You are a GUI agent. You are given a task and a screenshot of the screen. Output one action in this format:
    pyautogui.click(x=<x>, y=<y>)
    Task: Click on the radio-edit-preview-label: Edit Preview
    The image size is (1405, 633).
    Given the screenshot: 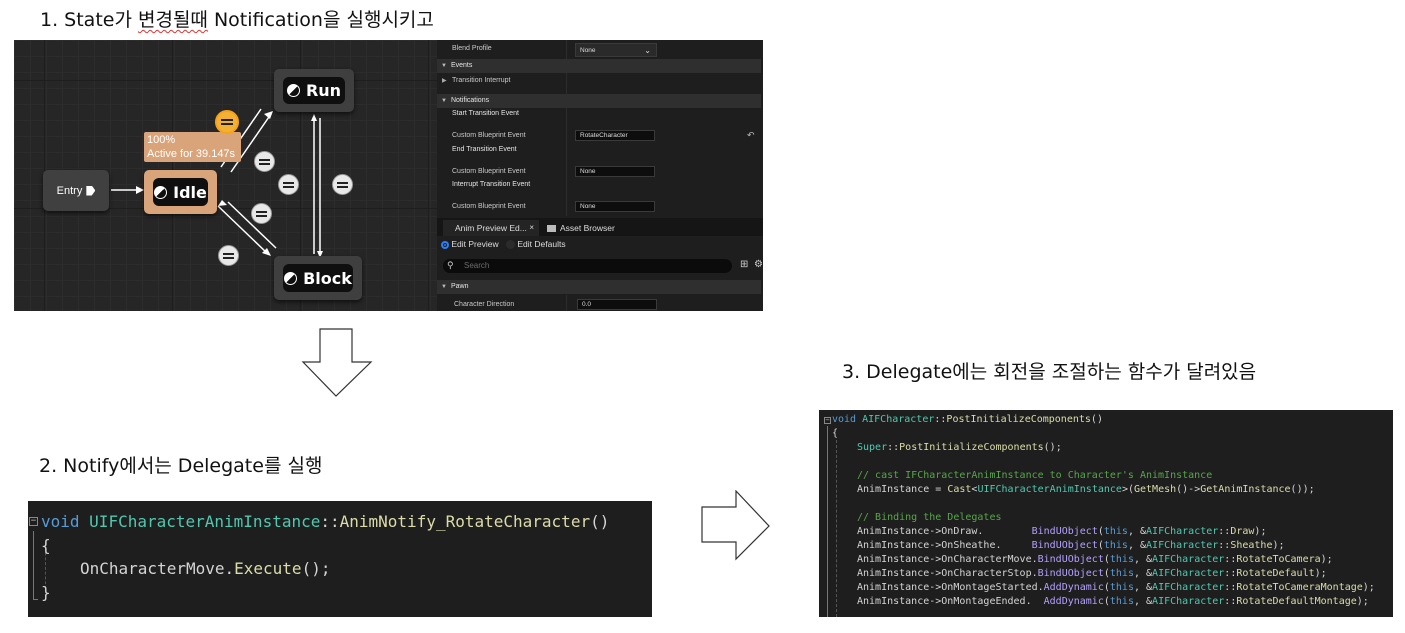 What is the action you would take?
    pyautogui.click(x=475, y=244)
    